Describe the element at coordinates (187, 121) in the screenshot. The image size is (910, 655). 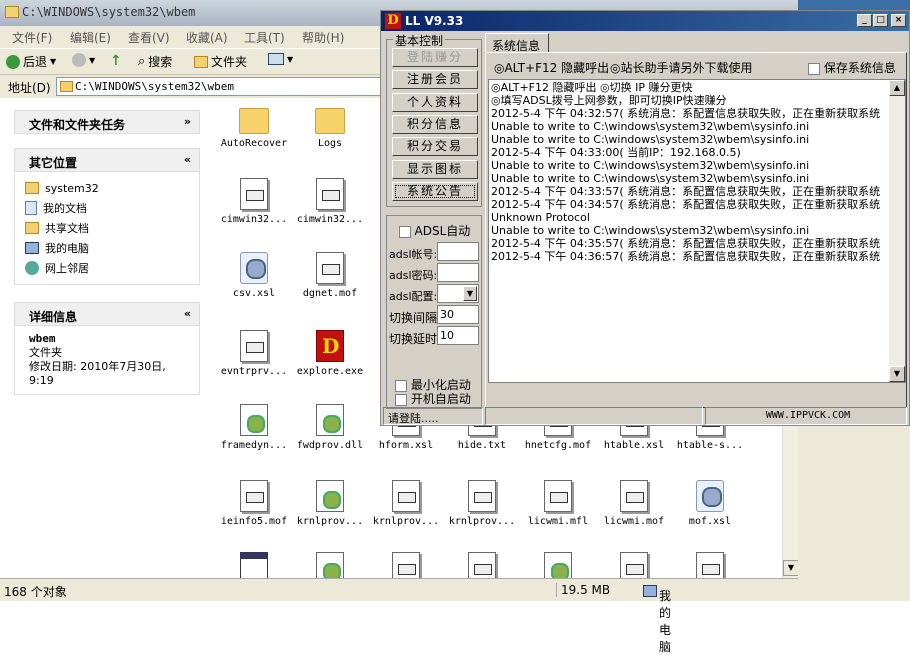
I see `chevron-down-icon: »` at that location.